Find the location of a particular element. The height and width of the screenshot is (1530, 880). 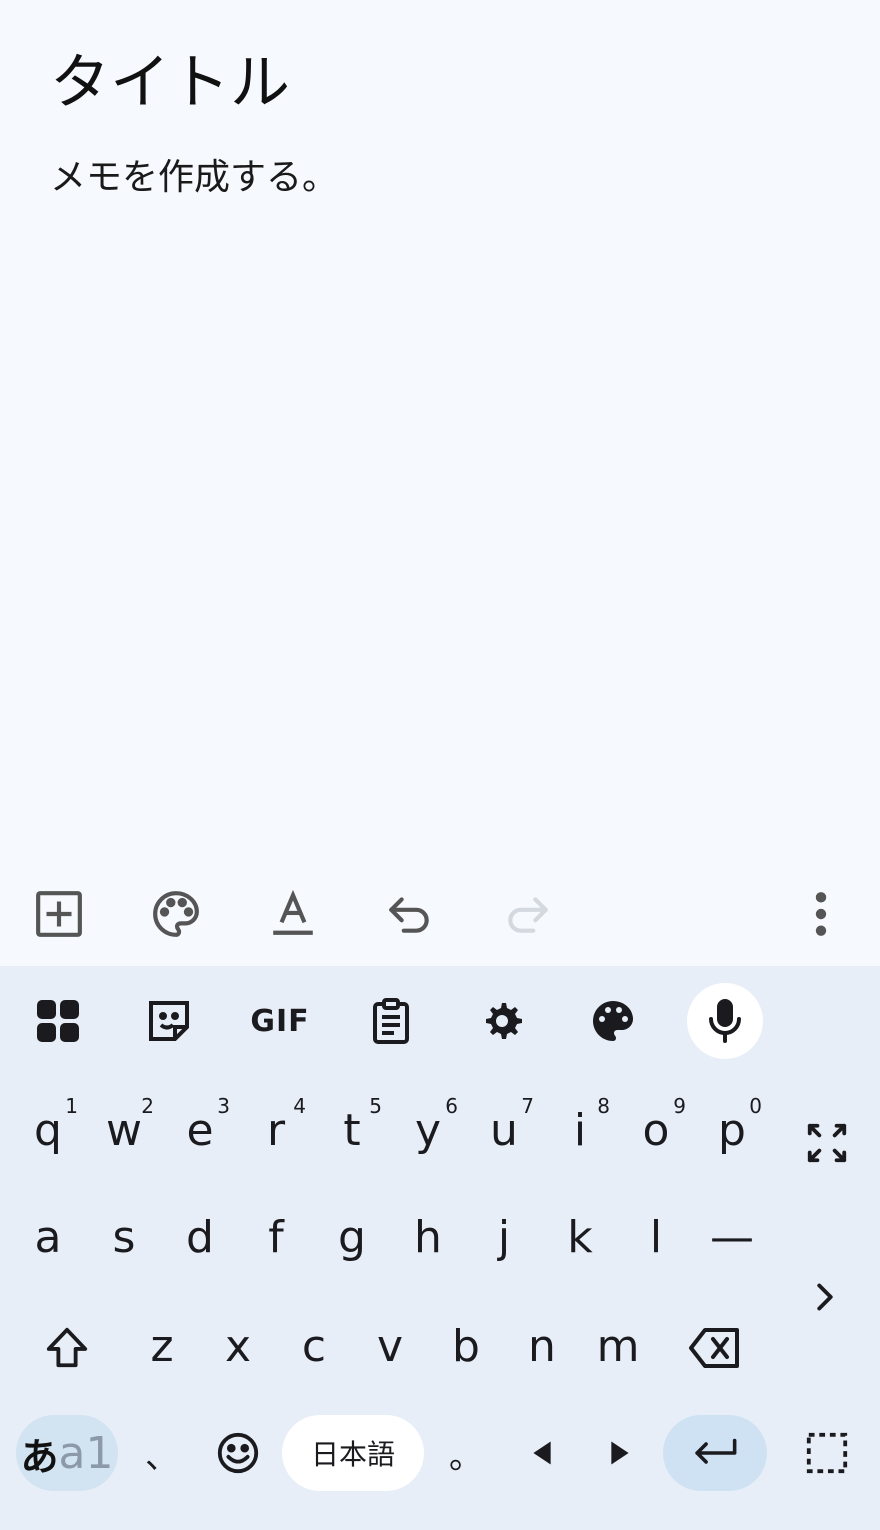

key-label: t is located at coordinates (352, 1130).